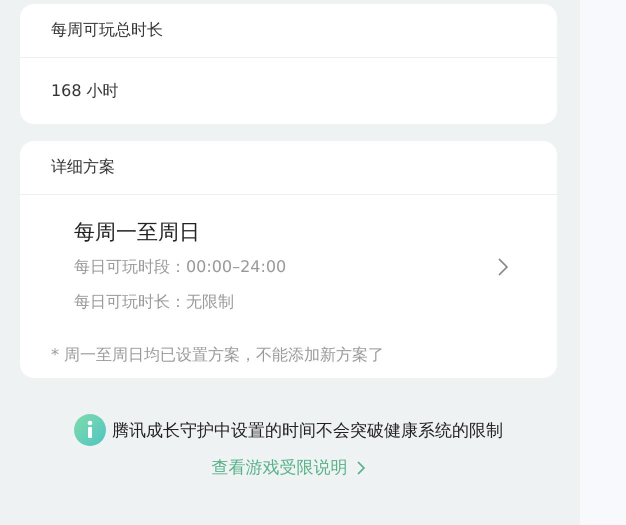 Image resolution: width=626 pixels, height=525 pixels. I want to click on play-duration: 每日可玩时长：无限制, so click(154, 302).